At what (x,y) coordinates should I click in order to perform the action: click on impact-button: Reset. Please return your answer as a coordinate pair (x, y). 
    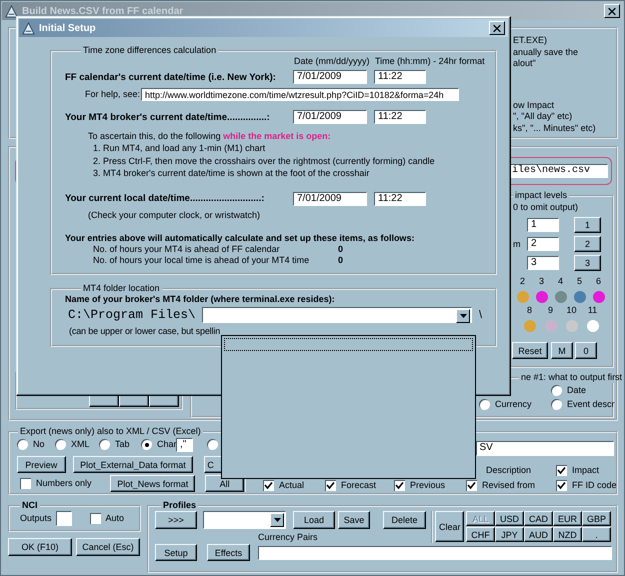
    Looking at the image, I should click on (530, 350).